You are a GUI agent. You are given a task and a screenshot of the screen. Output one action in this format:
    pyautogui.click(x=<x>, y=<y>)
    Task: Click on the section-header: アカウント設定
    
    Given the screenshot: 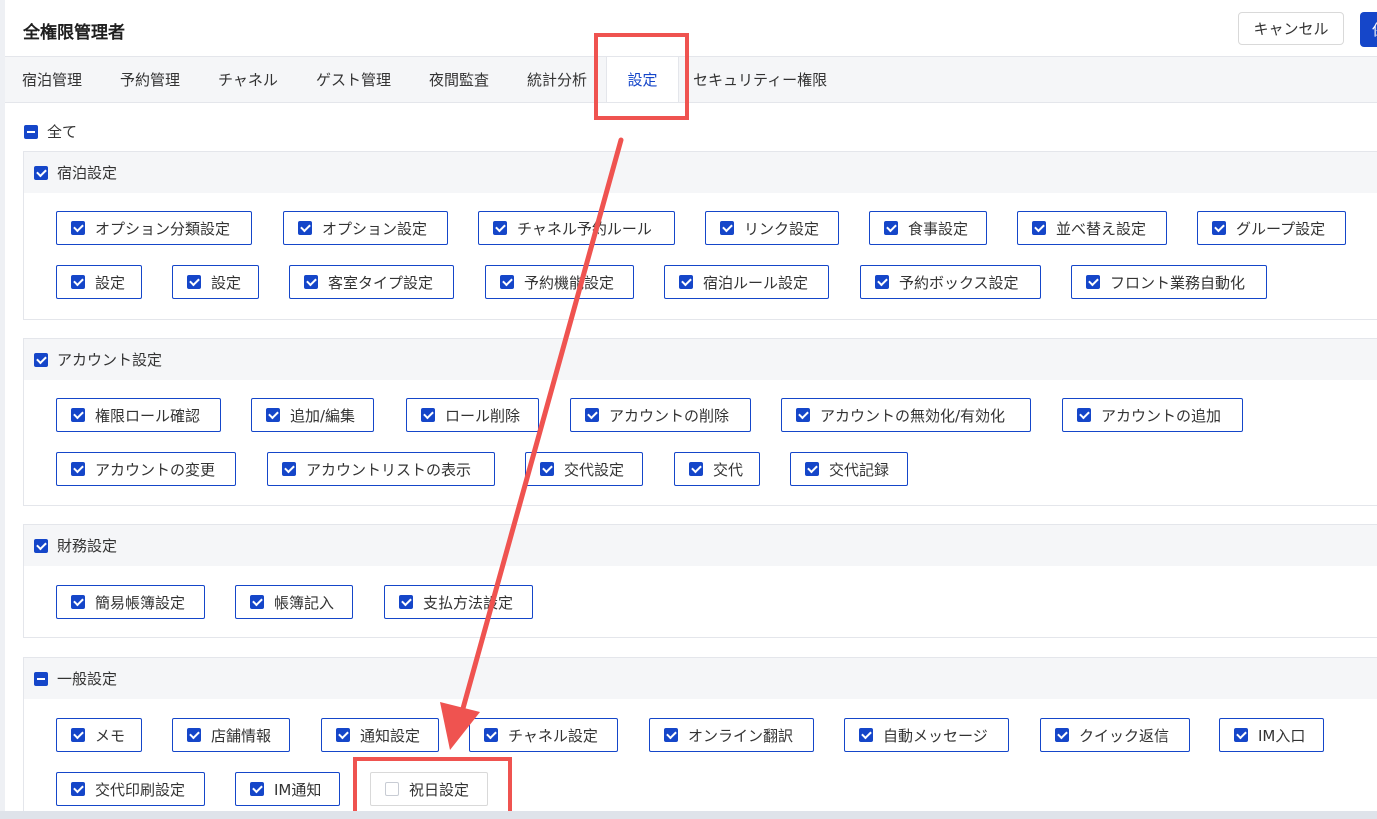 What is the action you would take?
    pyautogui.click(x=700, y=359)
    